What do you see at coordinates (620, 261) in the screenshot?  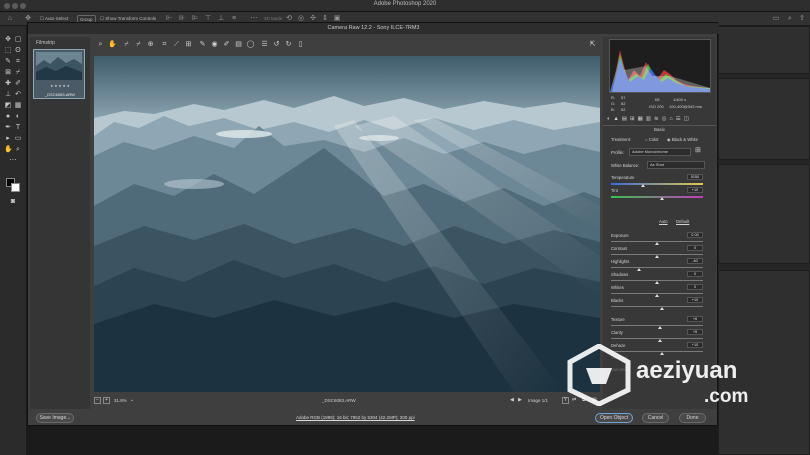 I see `highlights-label: Highlights` at bounding box center [620, 261].